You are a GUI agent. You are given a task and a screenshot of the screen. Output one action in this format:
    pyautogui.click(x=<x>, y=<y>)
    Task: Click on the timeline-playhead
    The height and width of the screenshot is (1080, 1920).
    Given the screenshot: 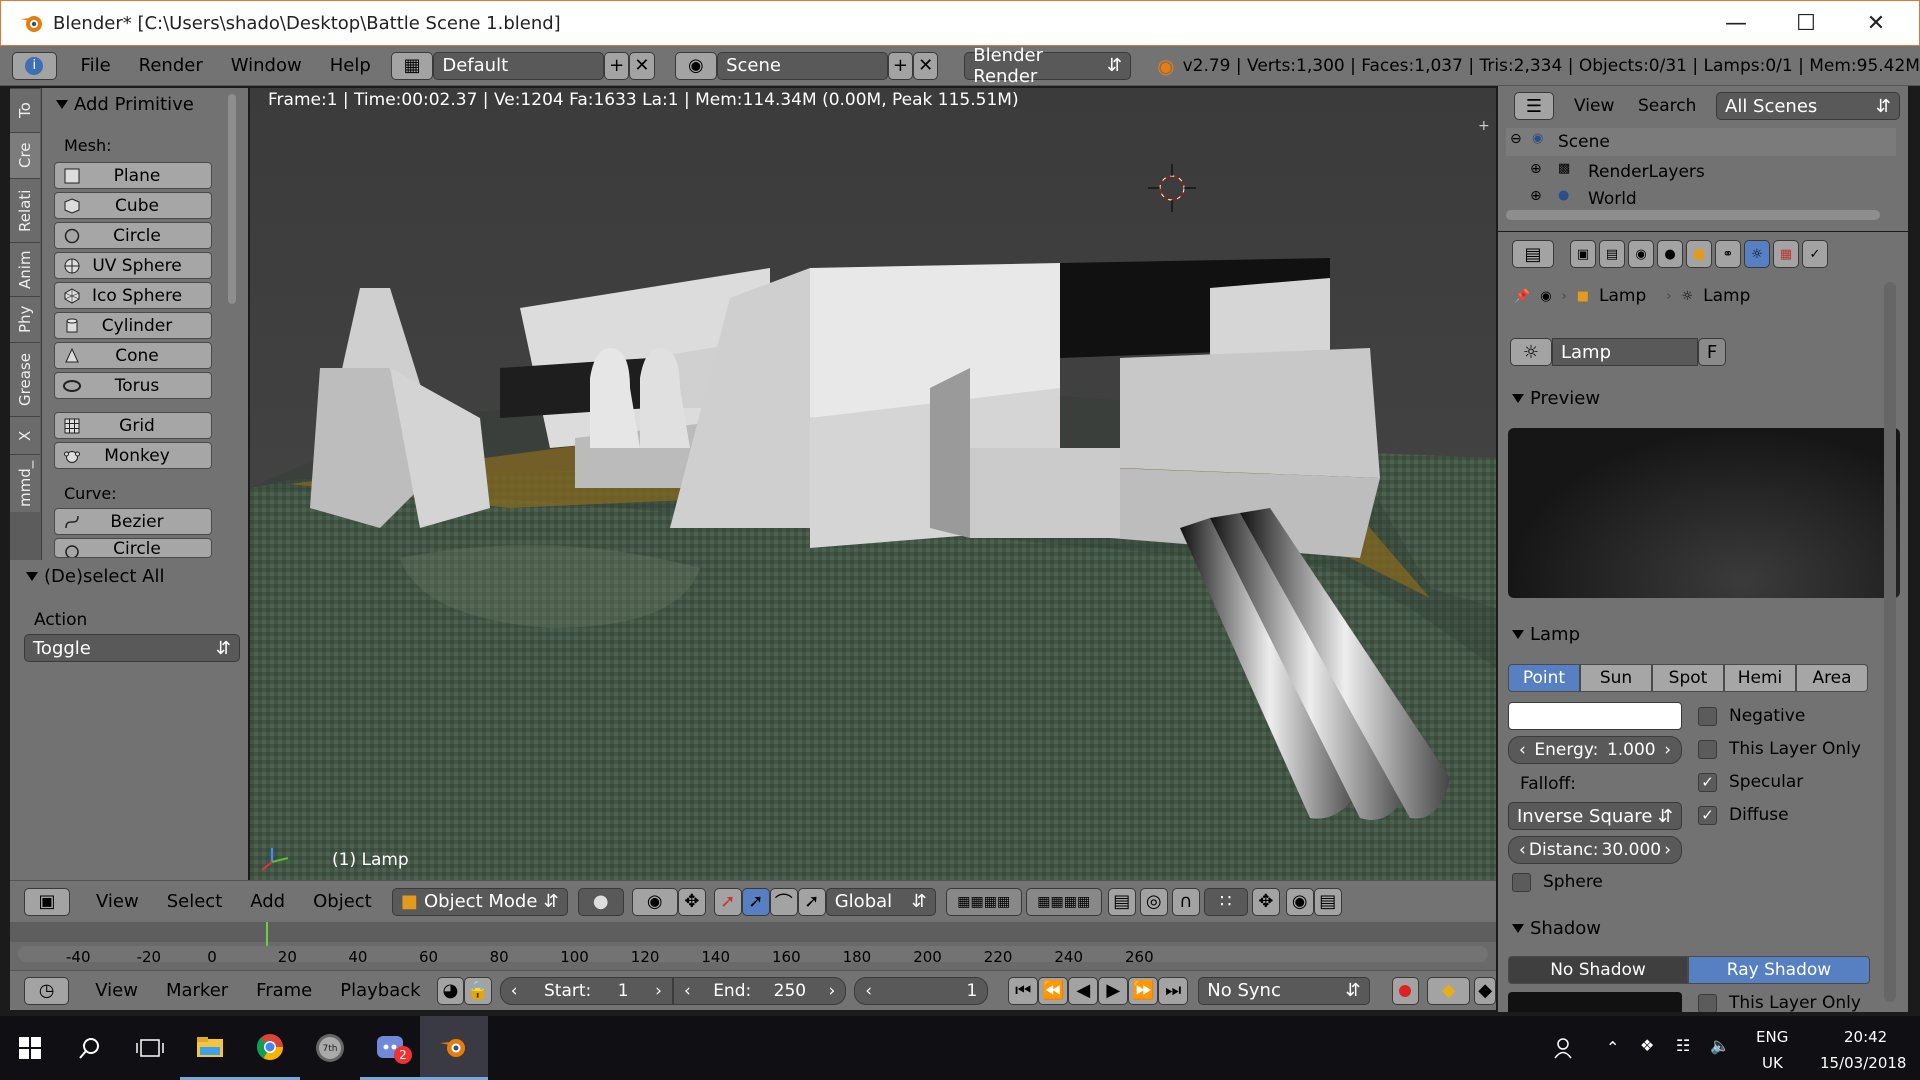 What is the action you would take?
    pyautogui.click(x=267, y=934)
    